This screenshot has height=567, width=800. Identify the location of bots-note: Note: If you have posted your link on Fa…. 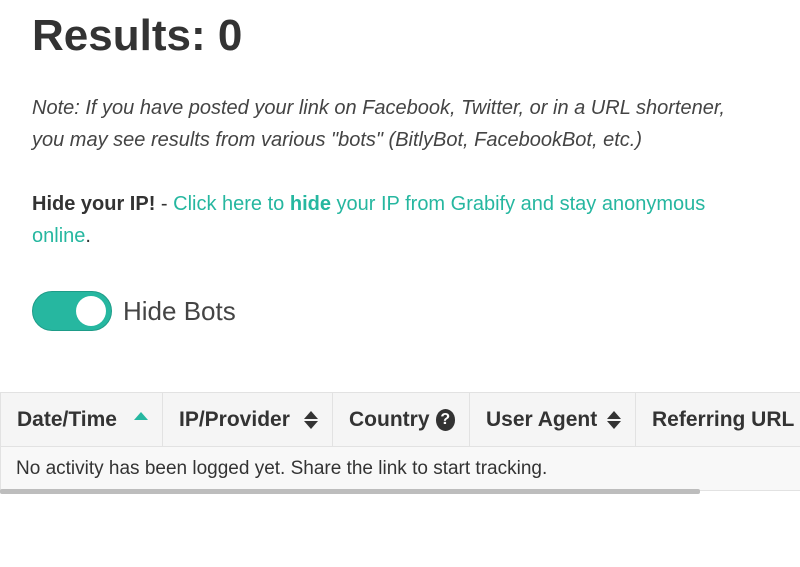
(378, 124).